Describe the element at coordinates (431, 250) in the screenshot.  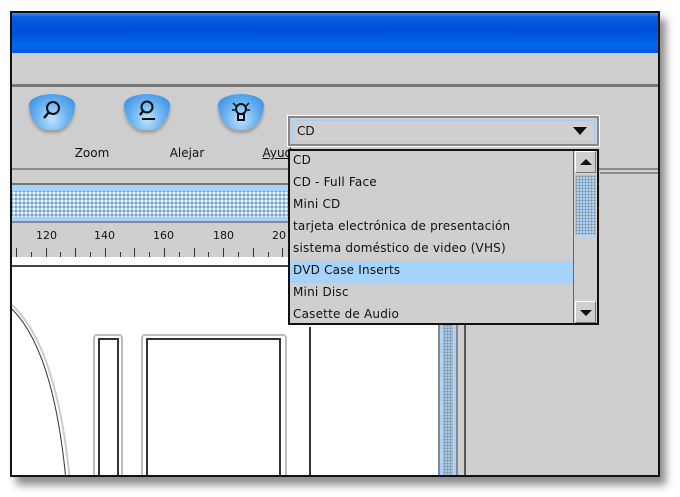
I see `dropdown-option: sistema doméstico de video (VHS)` at that location.